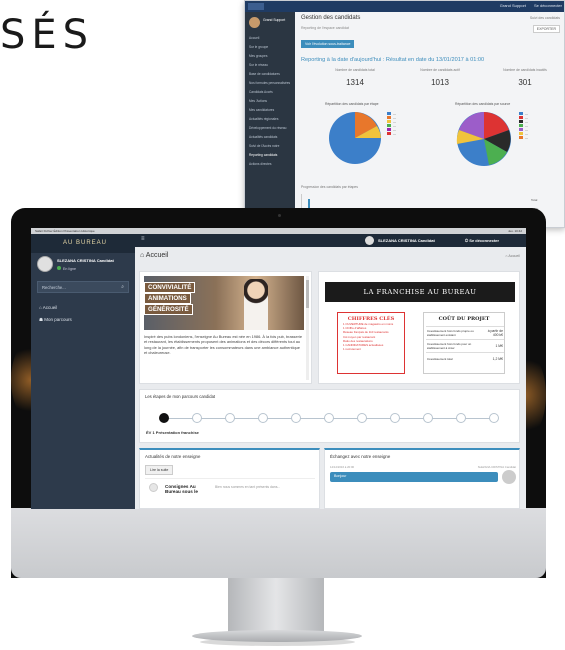 The height and width of the screenshot is (650, 565). What do you see at coordinates (534, 200) in the screenshot?
I see `legend-item: Total` at bounding box center [534, 200].